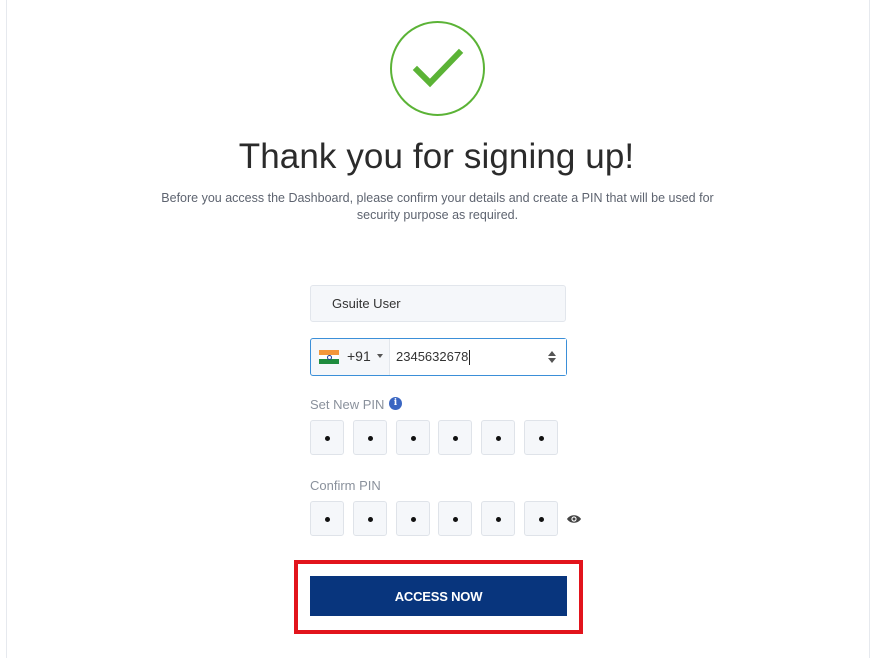  I want to click on info-icon: i, so click(395, 403).